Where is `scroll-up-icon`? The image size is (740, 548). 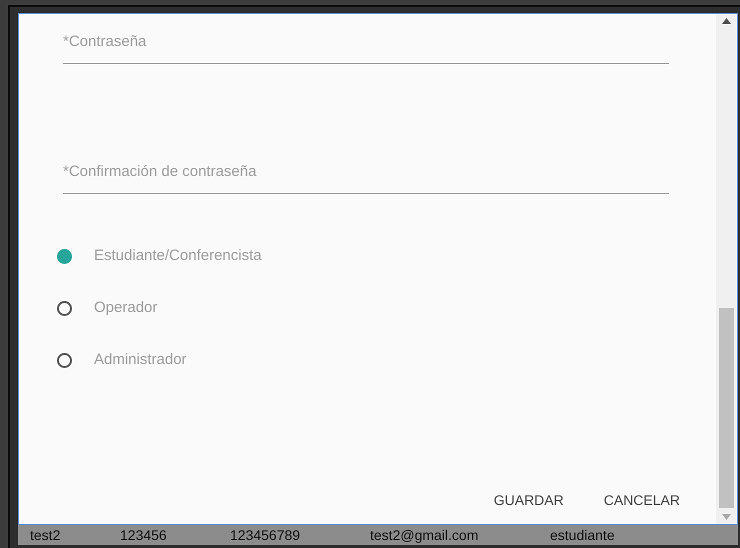 scroll-up-icon is located at coordinates (726, 21).